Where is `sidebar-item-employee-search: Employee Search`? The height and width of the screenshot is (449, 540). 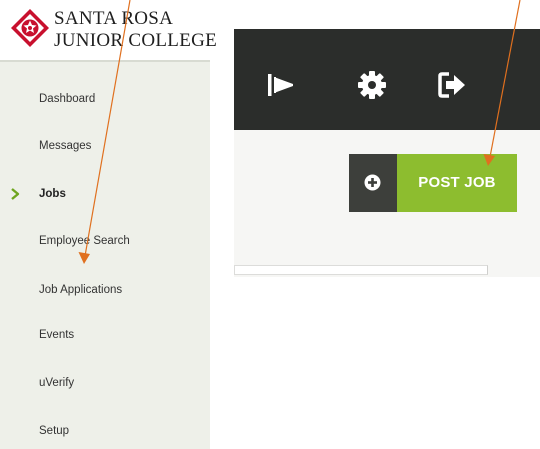
sidebar-item-employee-search: Employee Search is located at coordinates (105, 241).